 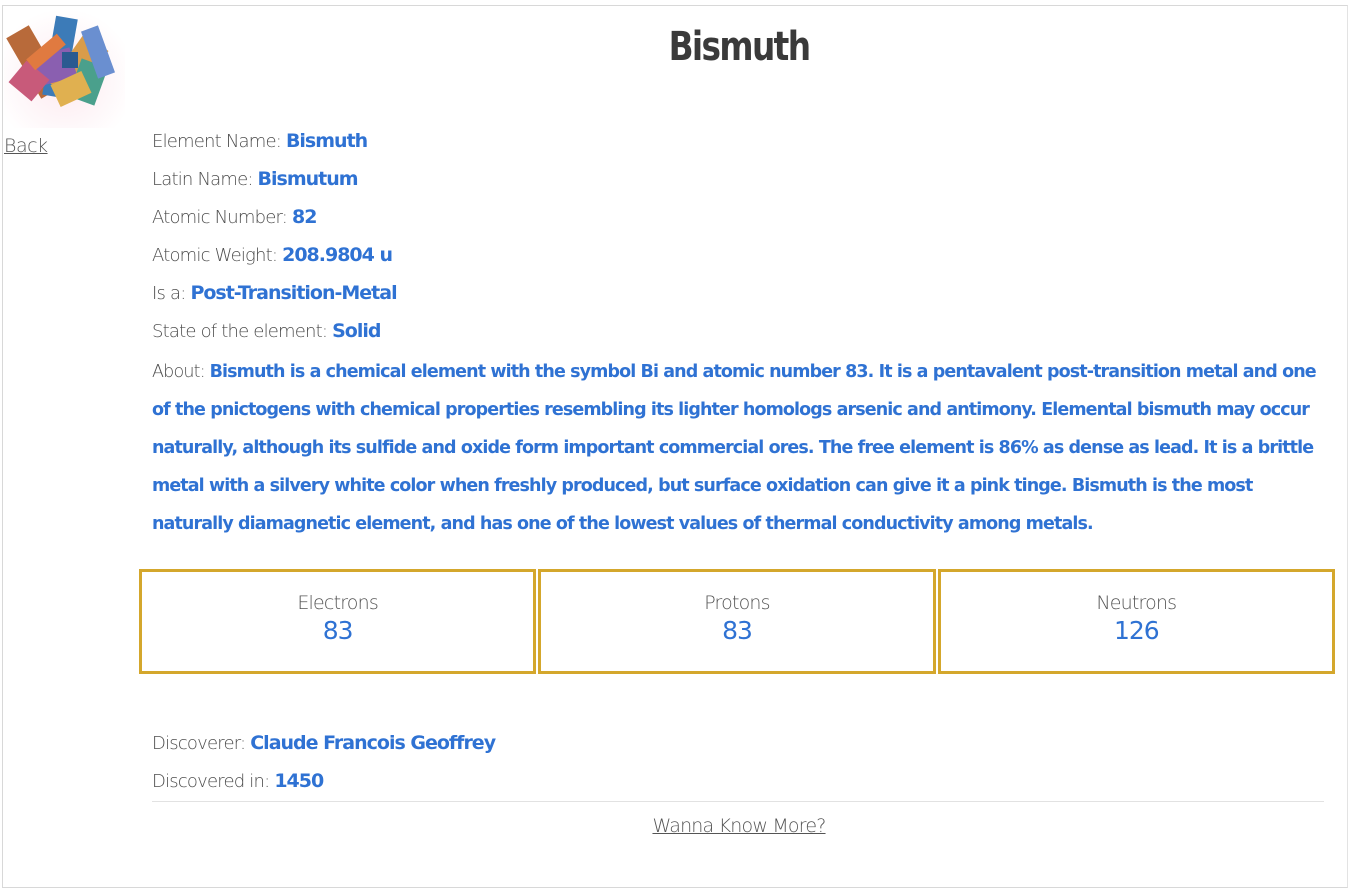 I want to click on particle-value: 126, so click(x=1136, y=630).